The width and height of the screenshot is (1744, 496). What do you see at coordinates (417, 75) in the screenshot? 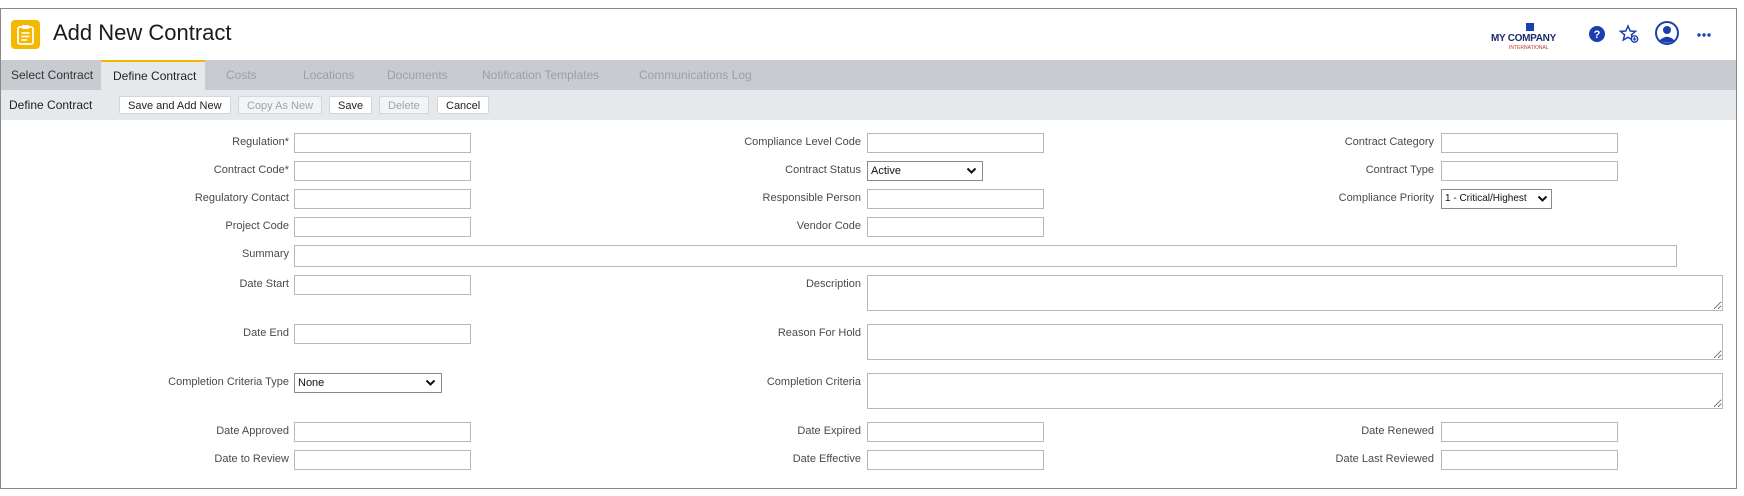
I see `tab-documents: Documents` at bounding box center [417, 75].